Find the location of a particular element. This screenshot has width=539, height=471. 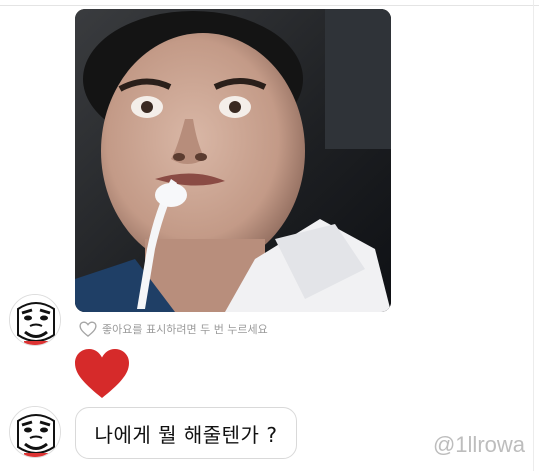

heart-outline-icon is located at coordinates (88, 329).